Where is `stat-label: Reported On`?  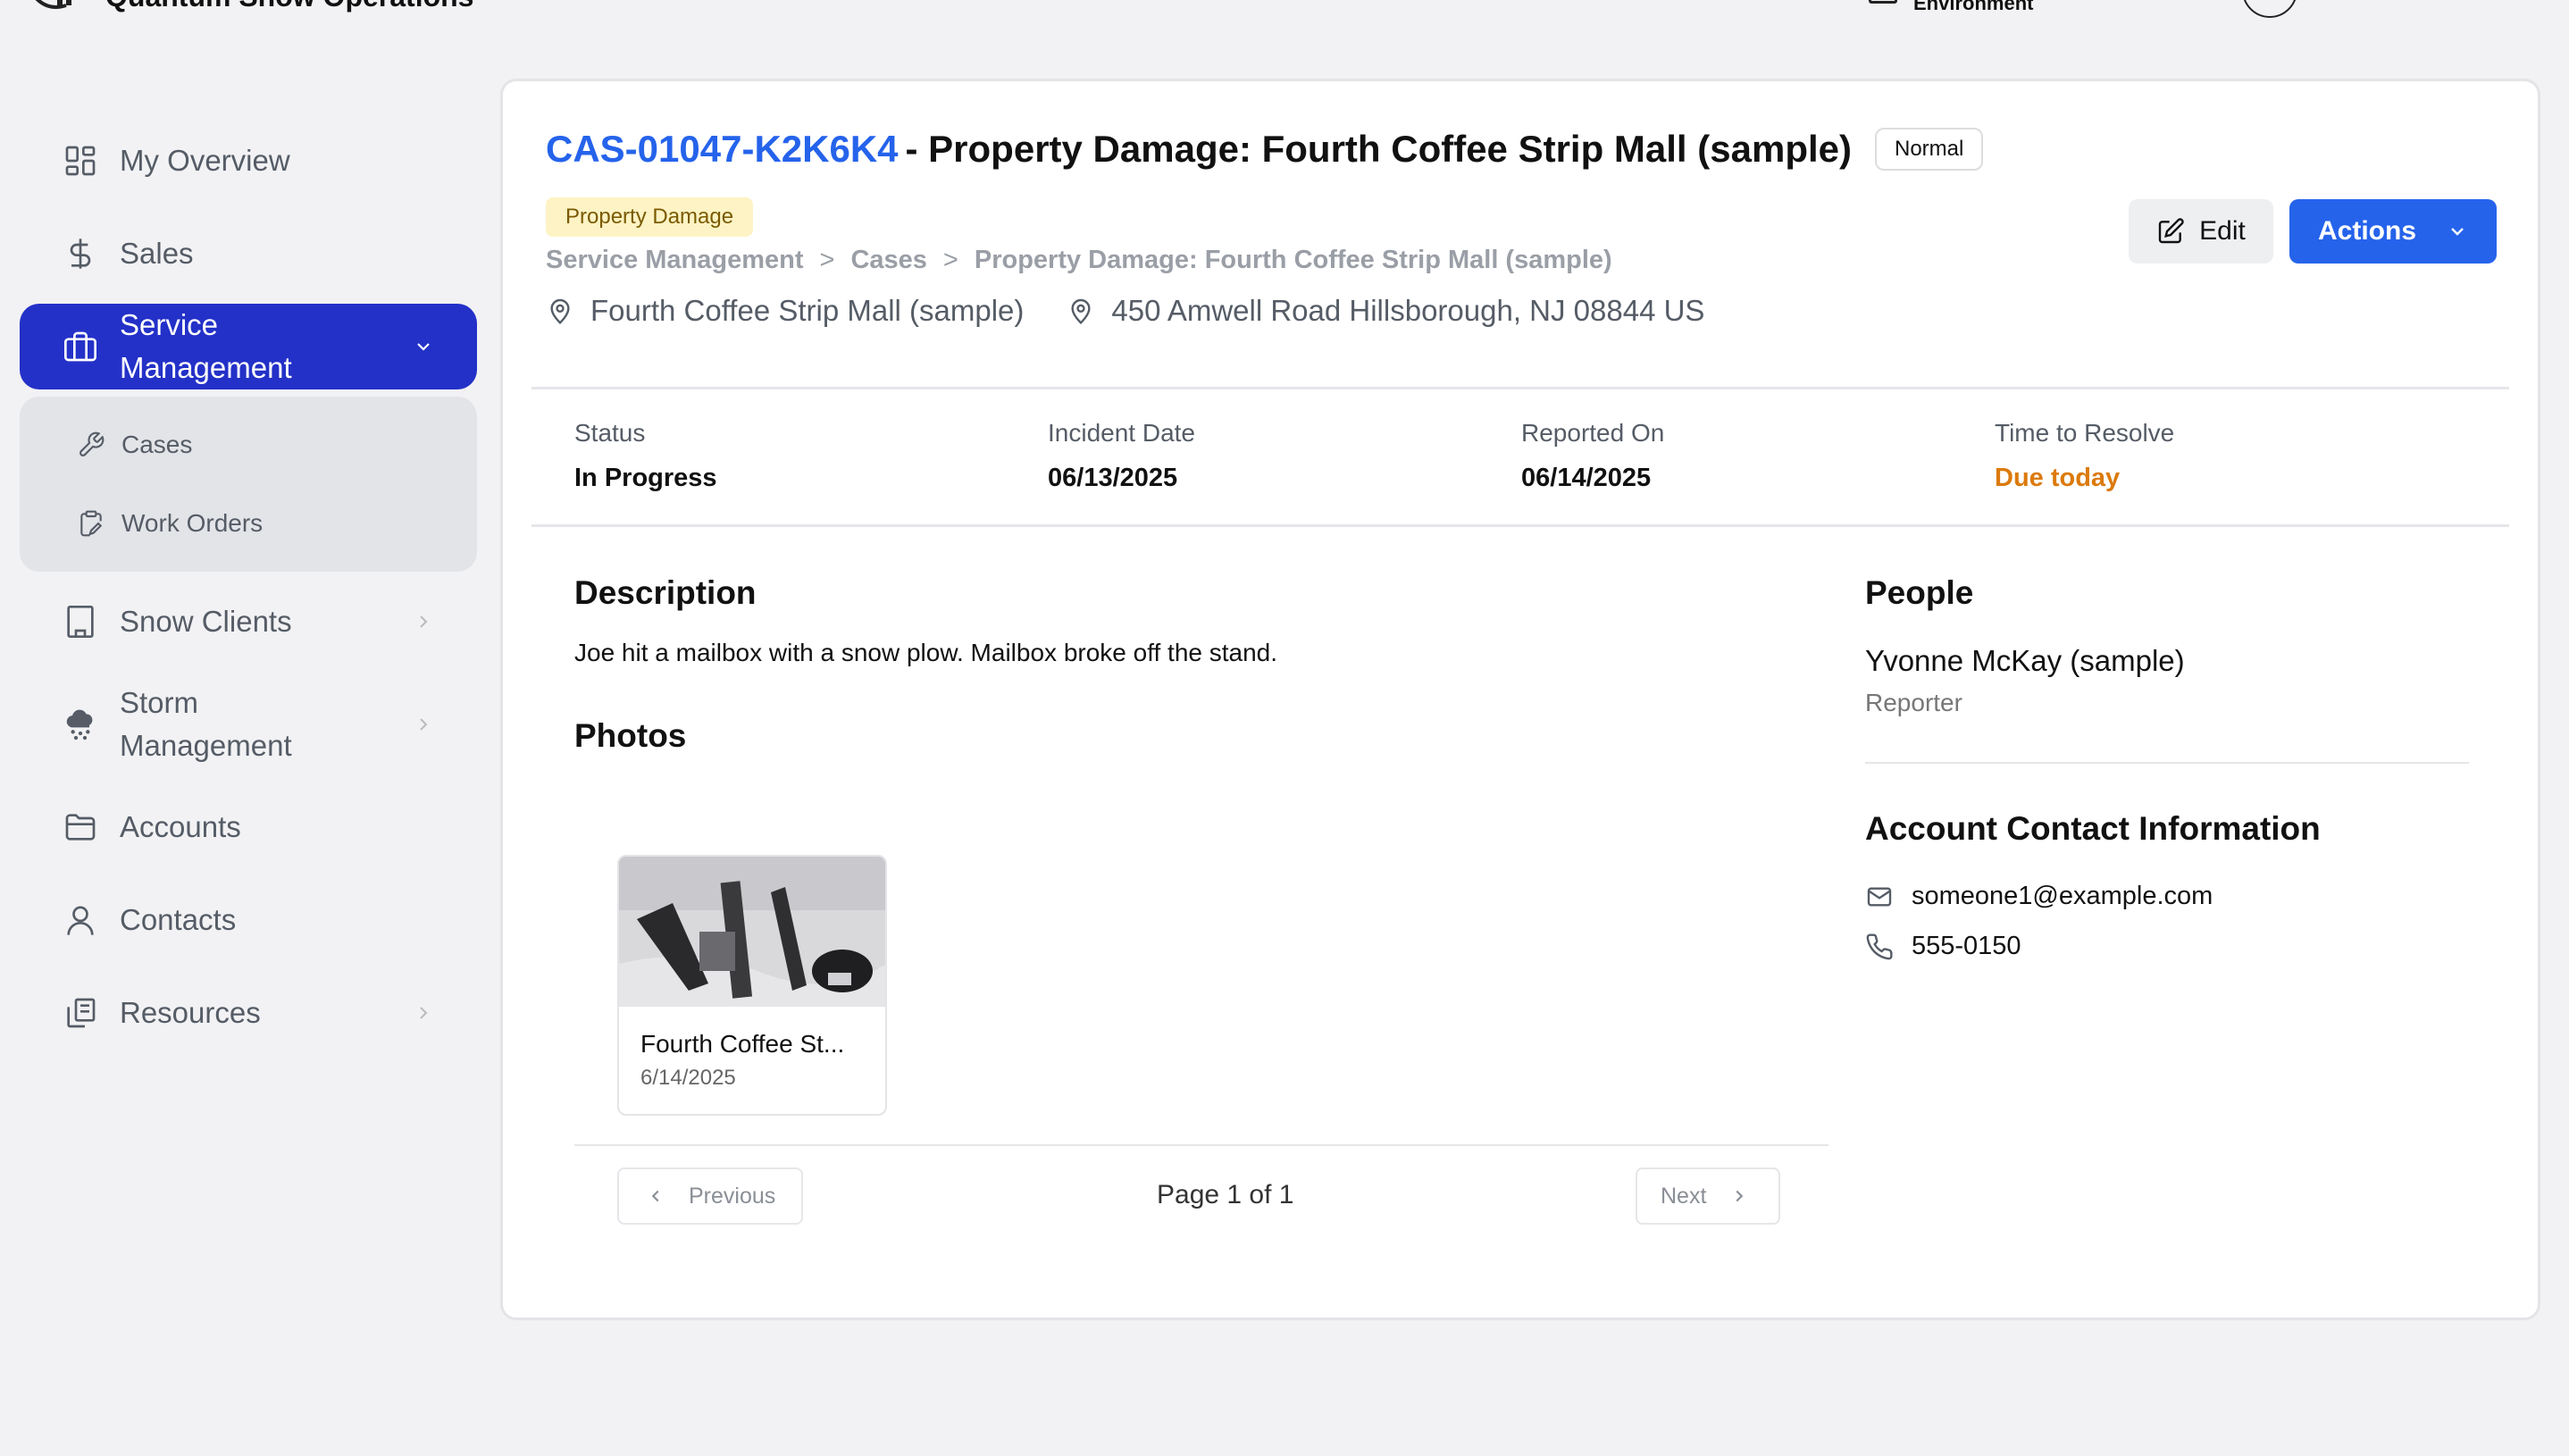
stat-label: Reported On is located at coordinates (1593, 433).